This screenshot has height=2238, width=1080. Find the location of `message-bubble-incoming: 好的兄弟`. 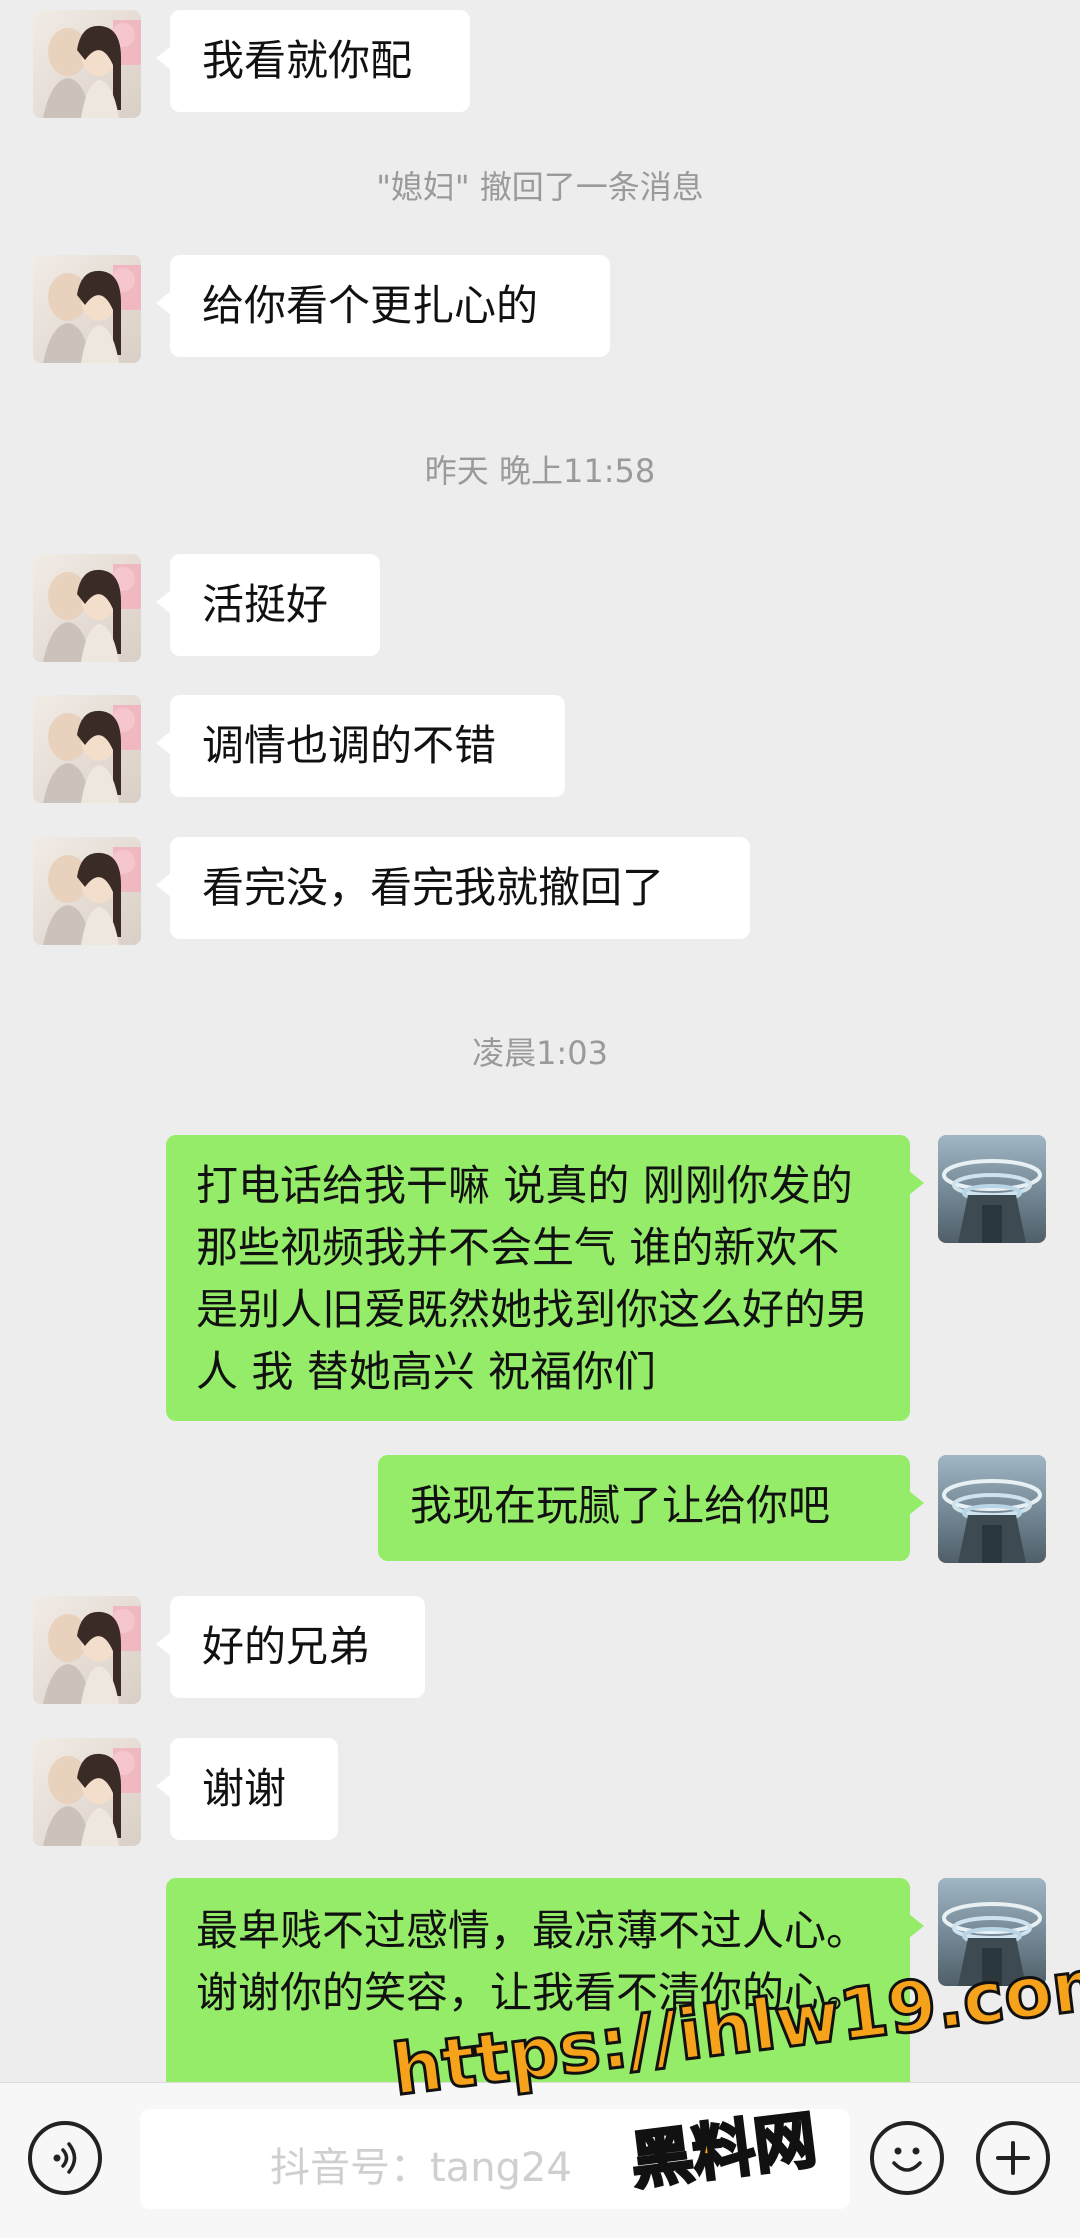

message-bubble-incoming: 好的兄弟 is located at coordinates (290, 1647).